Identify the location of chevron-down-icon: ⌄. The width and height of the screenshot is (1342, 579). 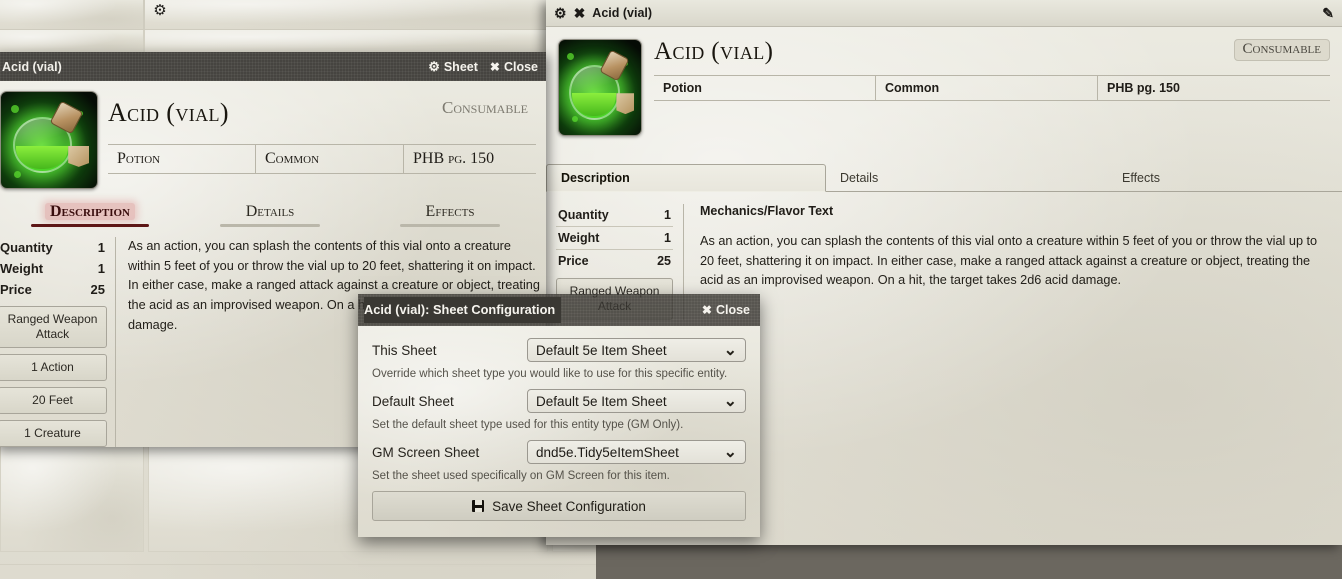
(730, 350).